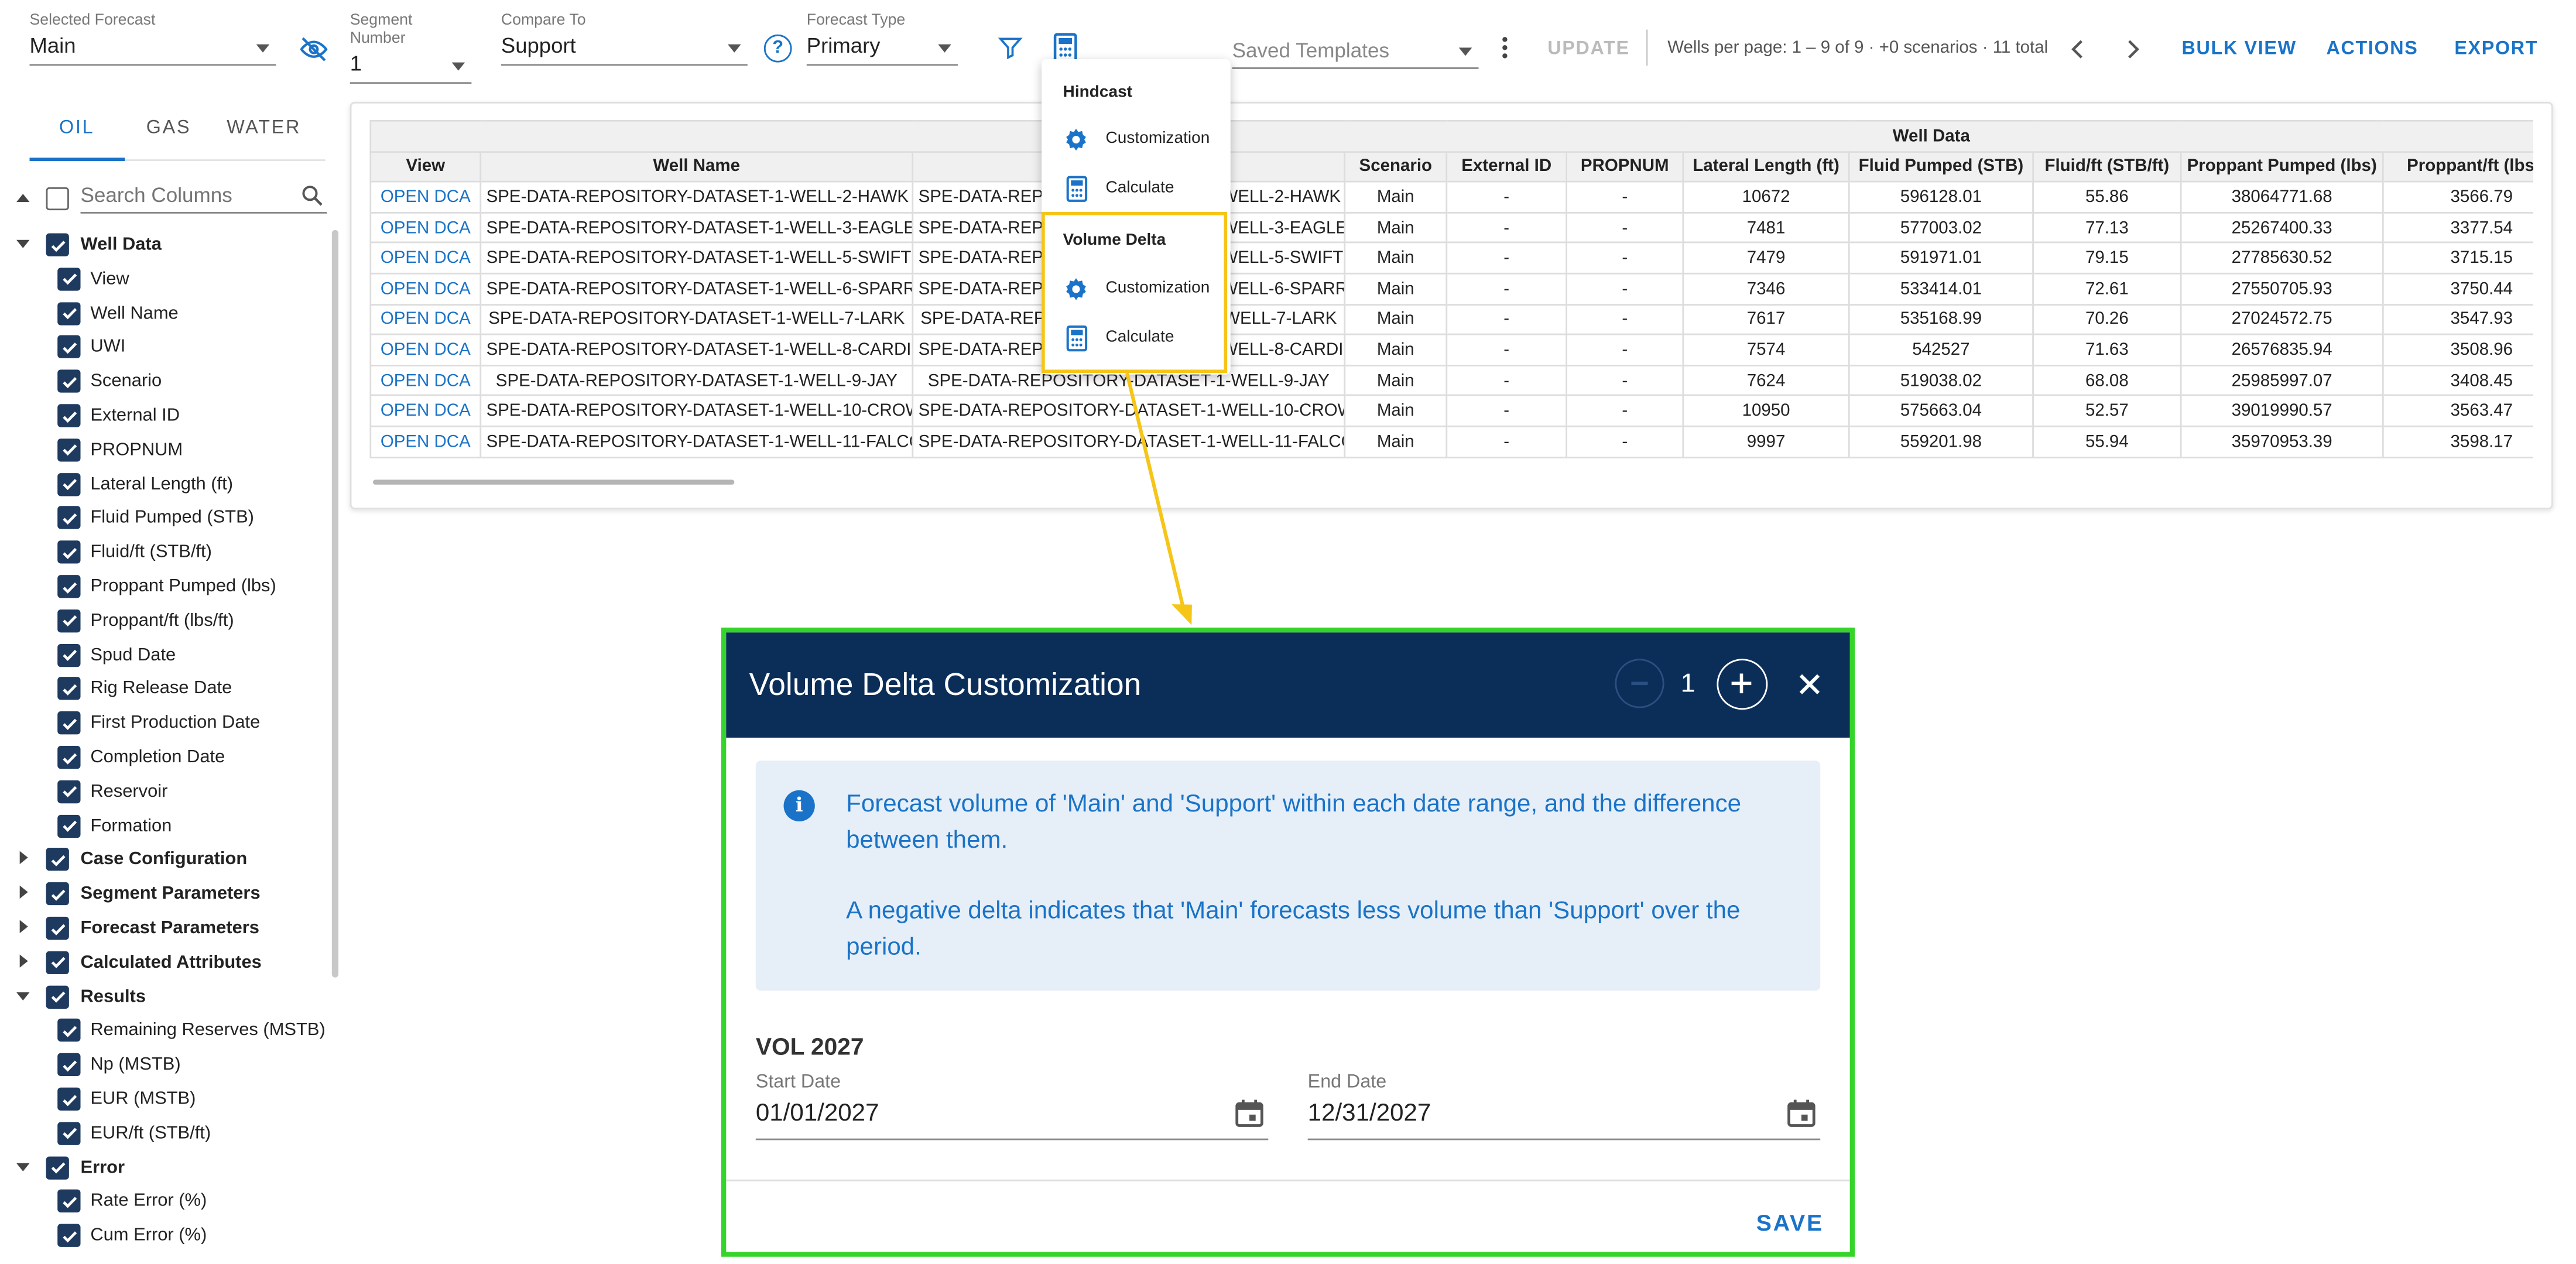  I want to click on column-header: PROPNUM, so click(1625, 166).